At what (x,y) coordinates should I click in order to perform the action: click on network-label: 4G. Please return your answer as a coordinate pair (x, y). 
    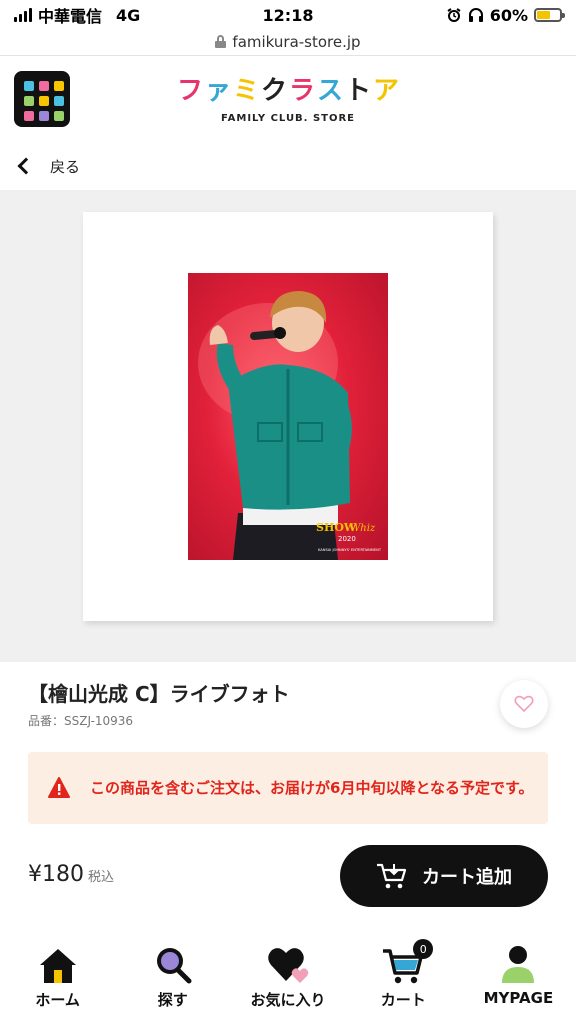
    Looking at the image, I should click on (128, 15).